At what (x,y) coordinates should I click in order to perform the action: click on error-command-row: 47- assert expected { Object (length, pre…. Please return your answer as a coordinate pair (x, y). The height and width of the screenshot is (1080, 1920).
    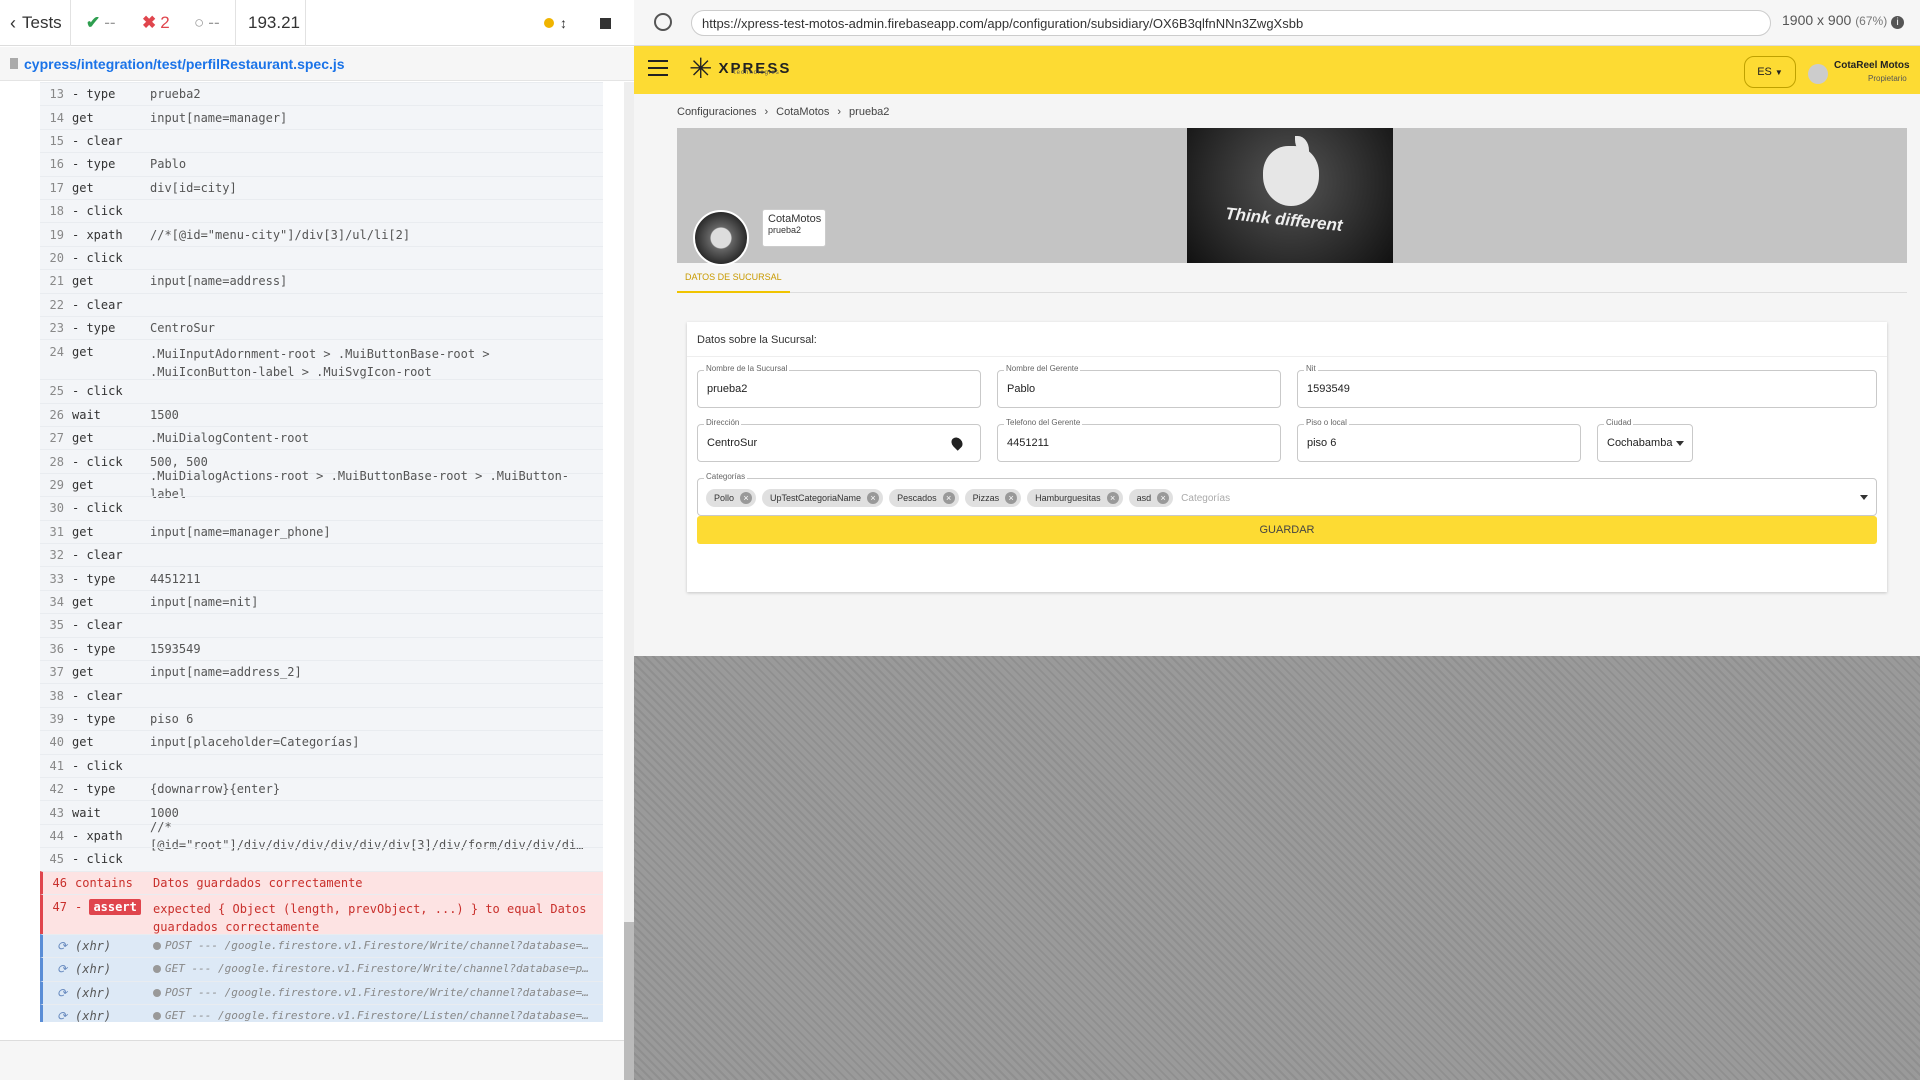
    Looking at the image, I should click on (321, 913).